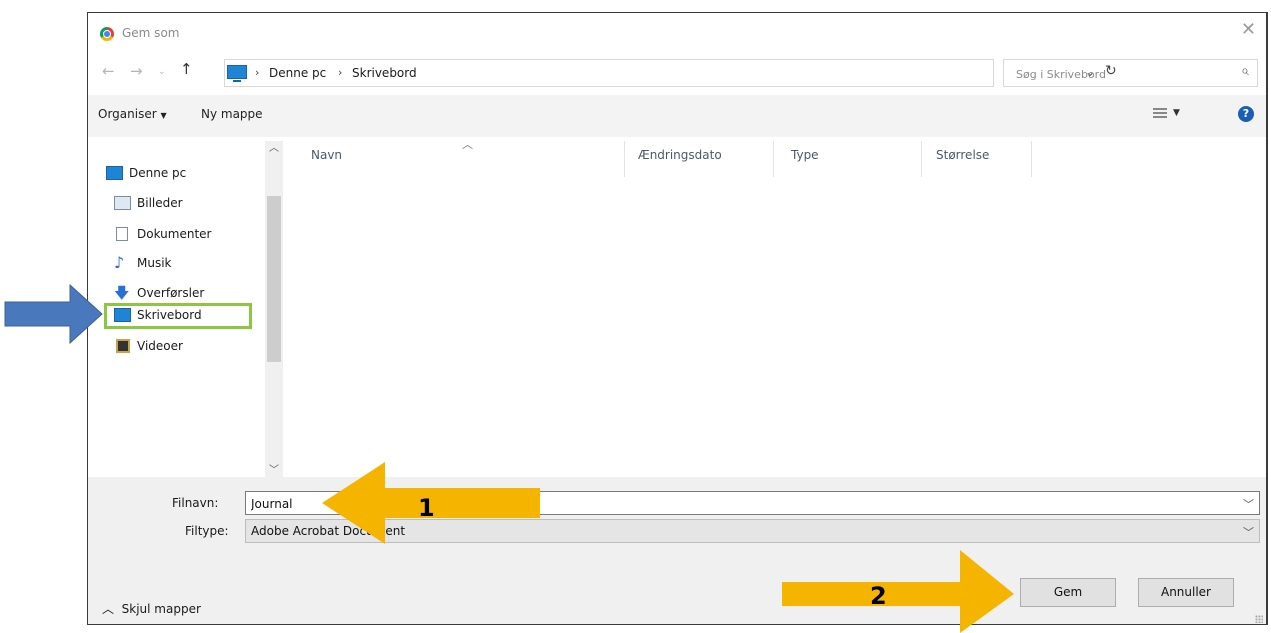 Image resolution: width=1271 pixels, height=633 pixels. Describe the element at coordinates (878, 596) in the screenshot. I see `arrow-number-2: 2` at that location.